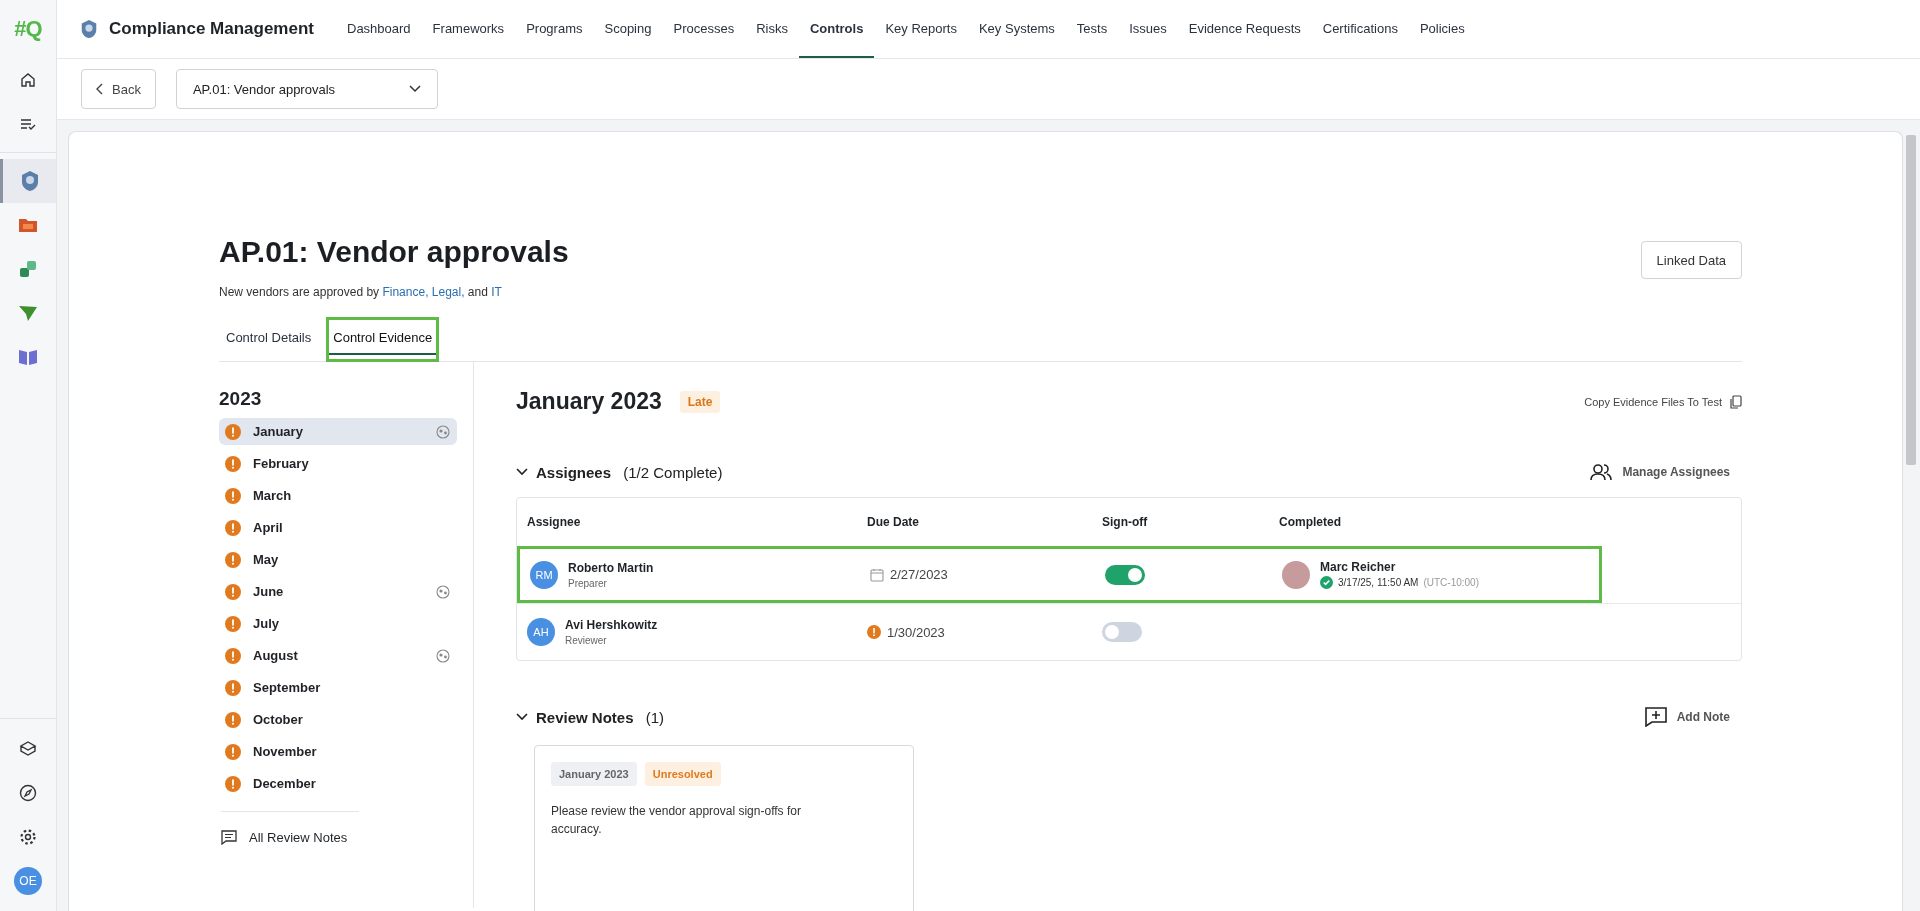  What do you see at coordinates (1360, 29) in the screenshot?
I see `nav-tab: Certifications` at bounding box center [1360, 29].